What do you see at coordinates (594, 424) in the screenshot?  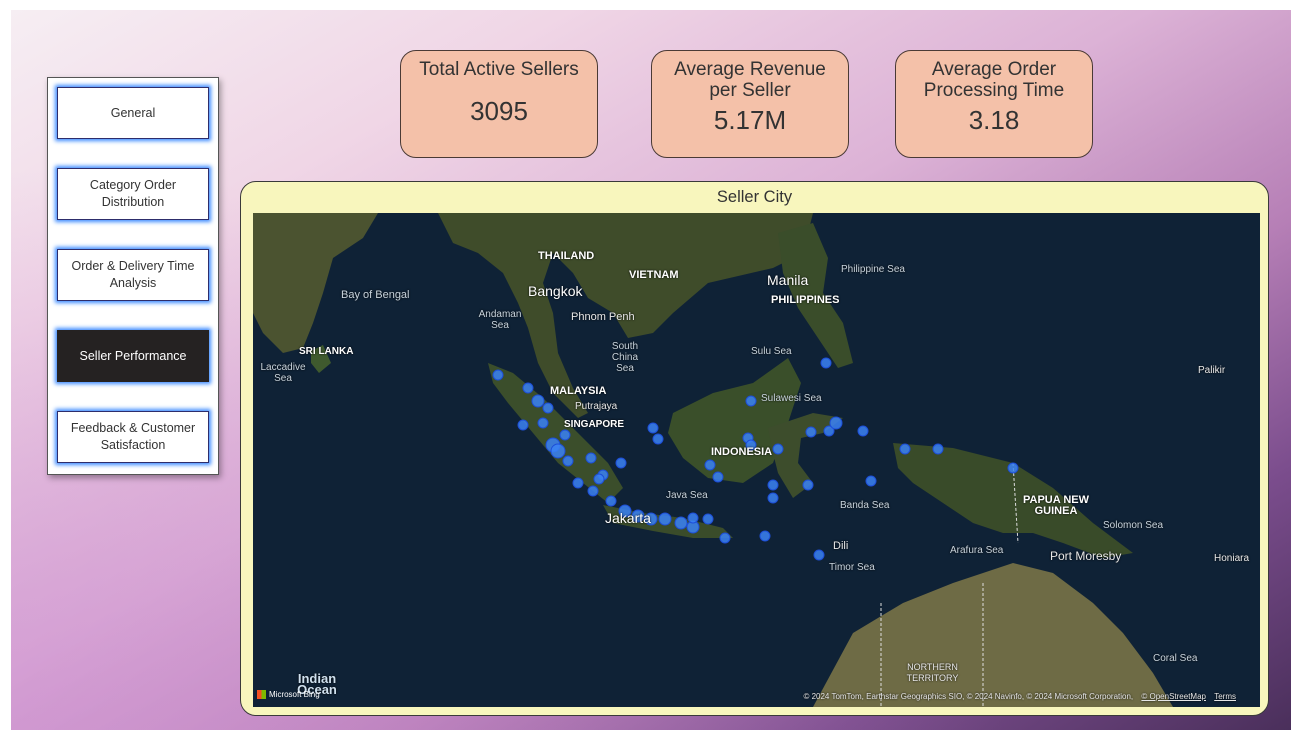 I see `map-label-singapore: SINGAPORE` at bounding box center [594, 424].